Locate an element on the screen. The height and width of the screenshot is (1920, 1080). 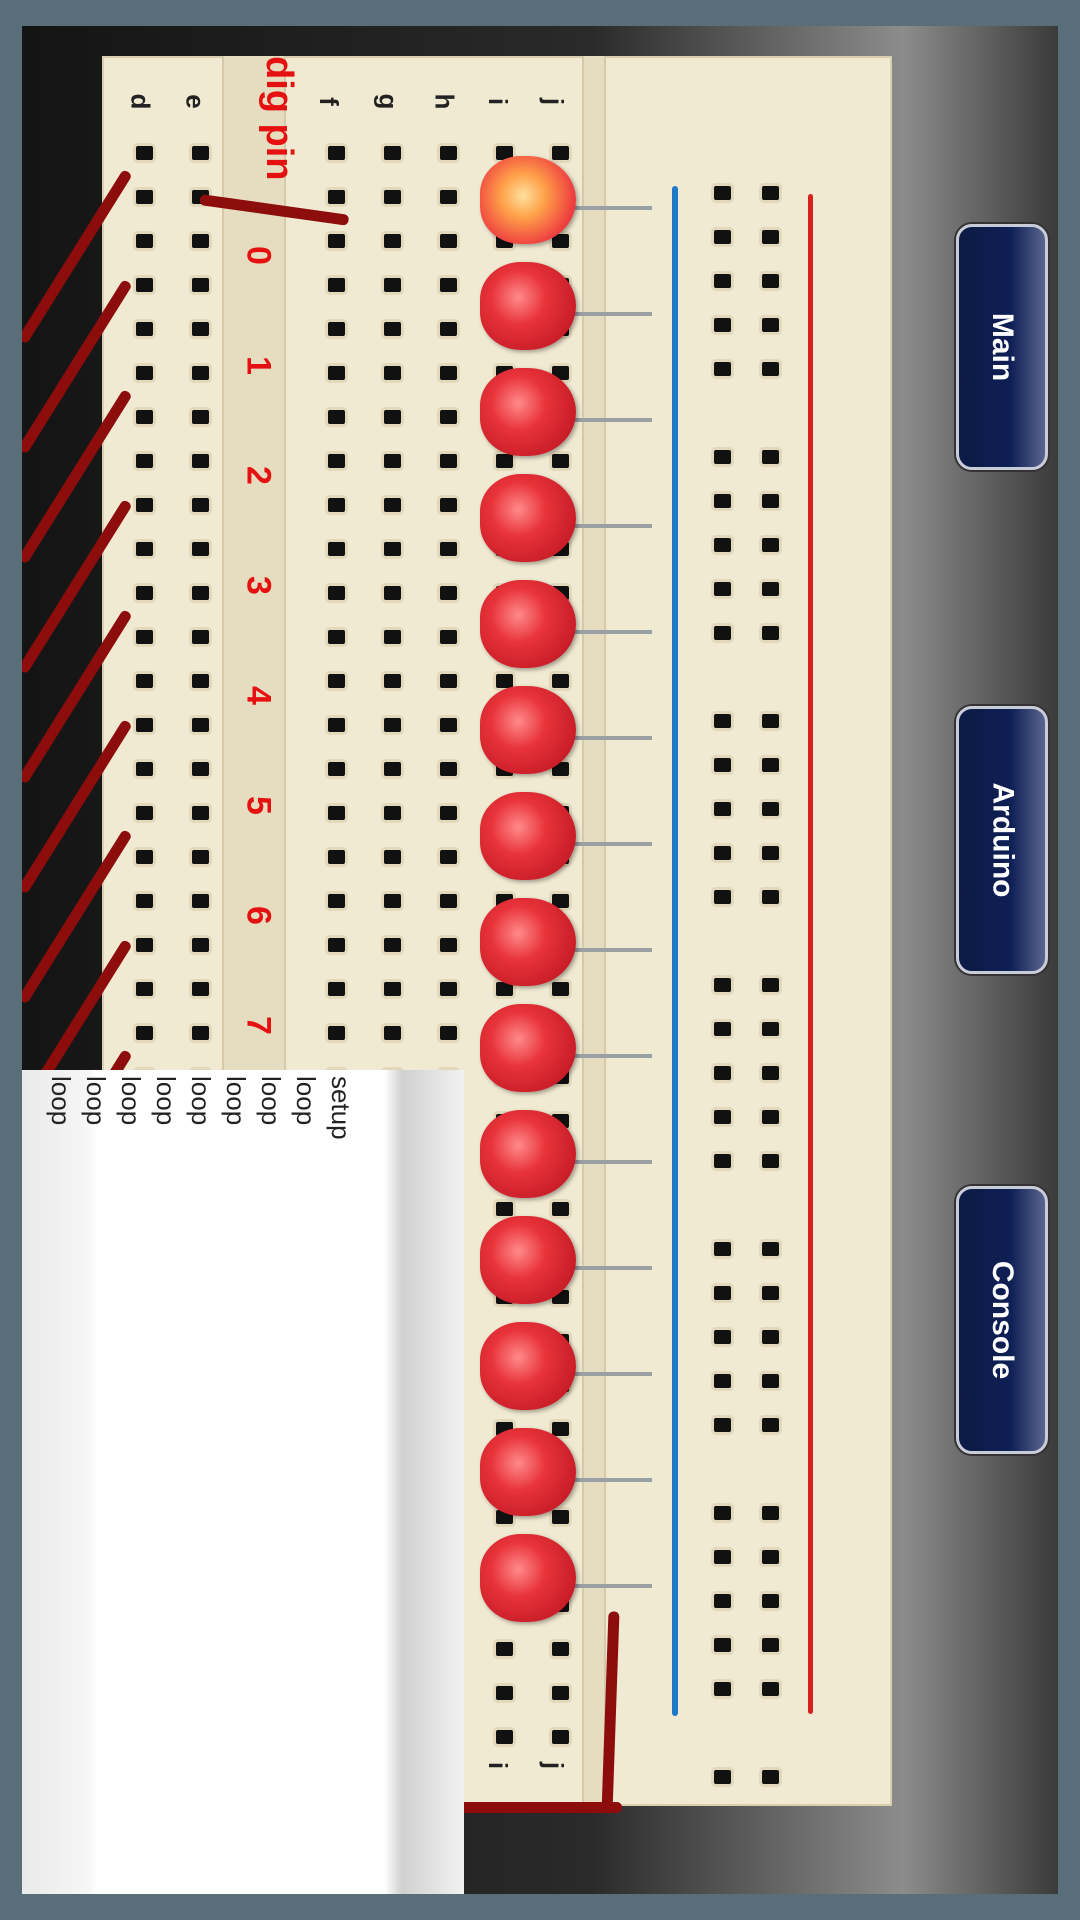
console-button-label: Console is located at coordinates (1003, 1320).